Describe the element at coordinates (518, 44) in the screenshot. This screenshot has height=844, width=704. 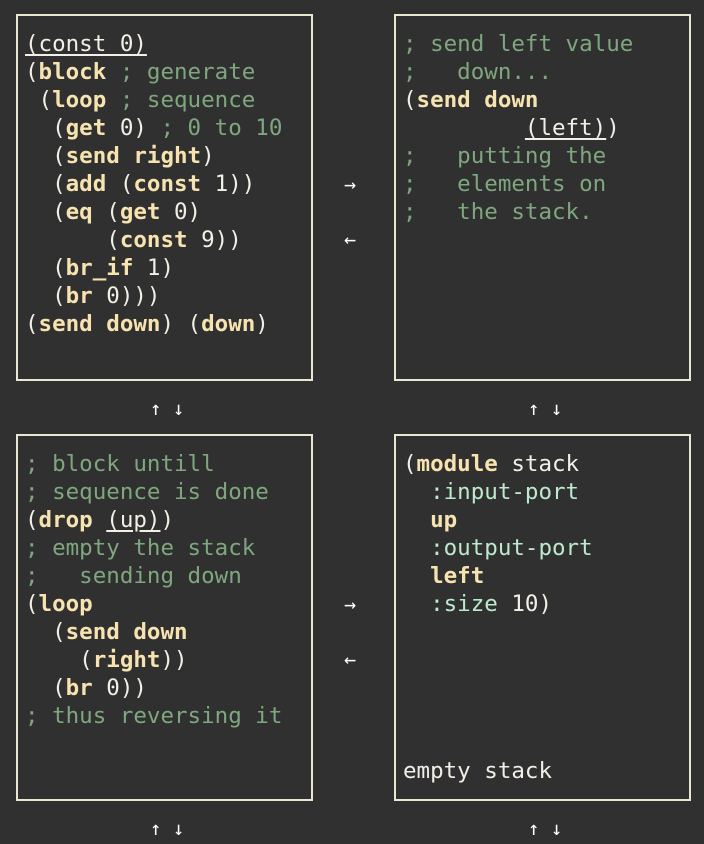
I see `code-comment: ; send left value` at that location.